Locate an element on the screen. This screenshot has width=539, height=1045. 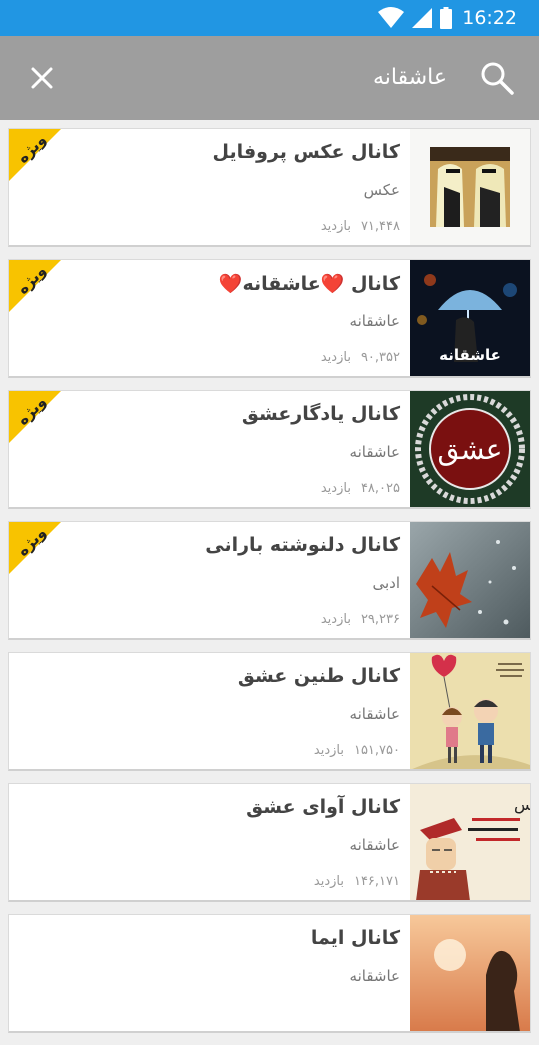
channel-title: کانال ❤️عاشقانه❤️ is located at coordinates (309, 284).